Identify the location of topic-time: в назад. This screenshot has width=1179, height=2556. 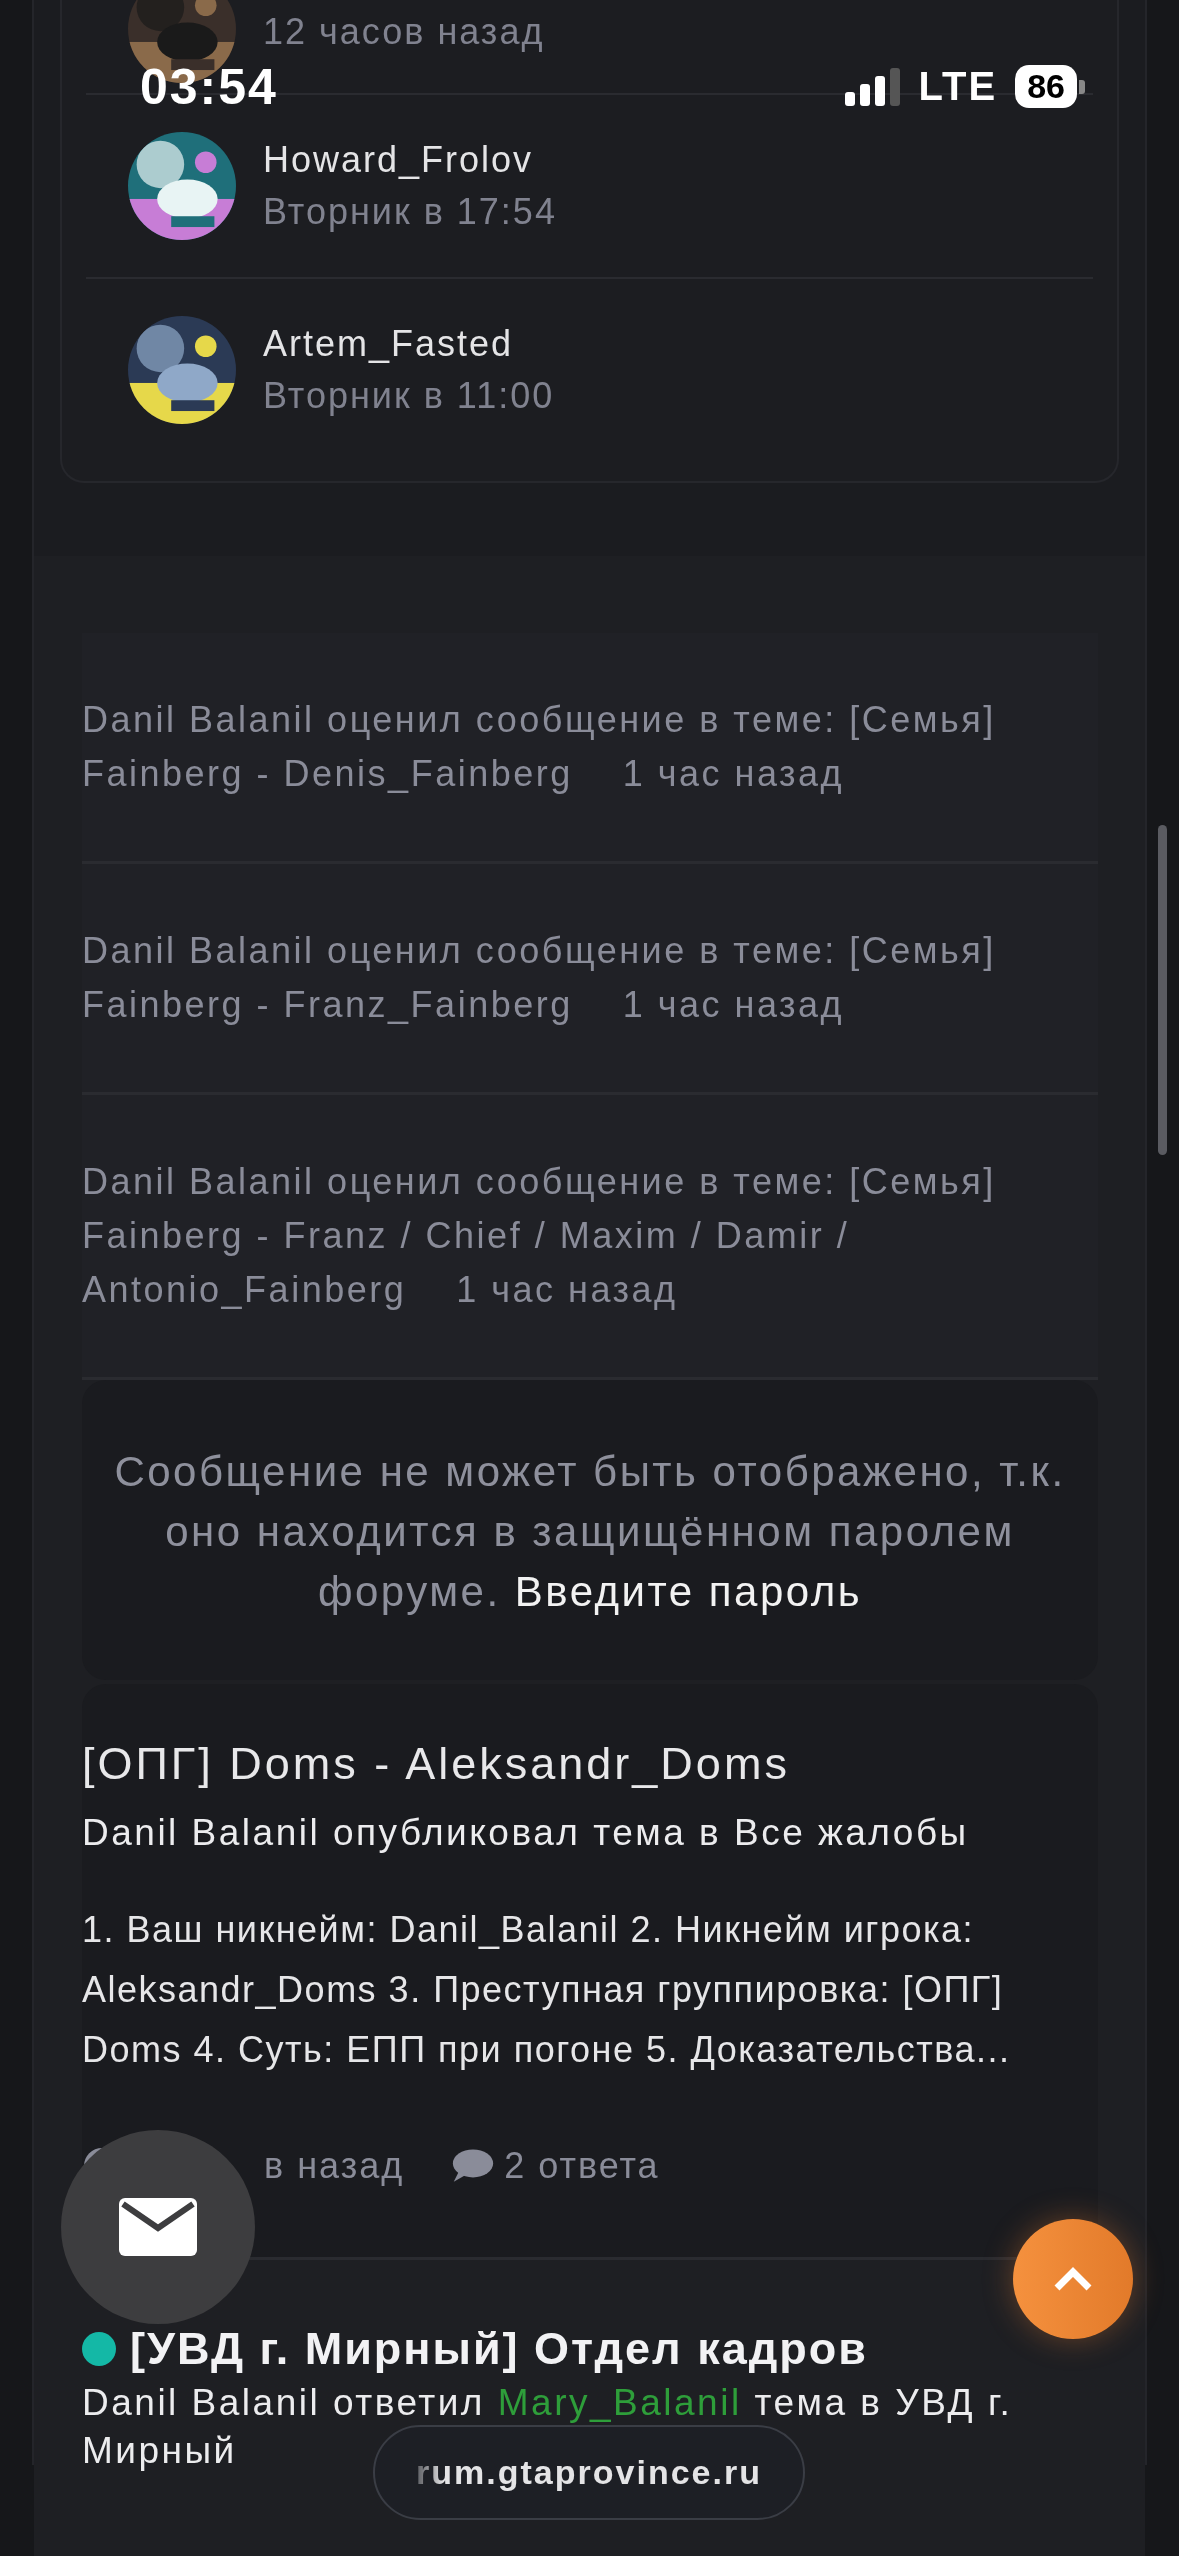
(334, 2166).